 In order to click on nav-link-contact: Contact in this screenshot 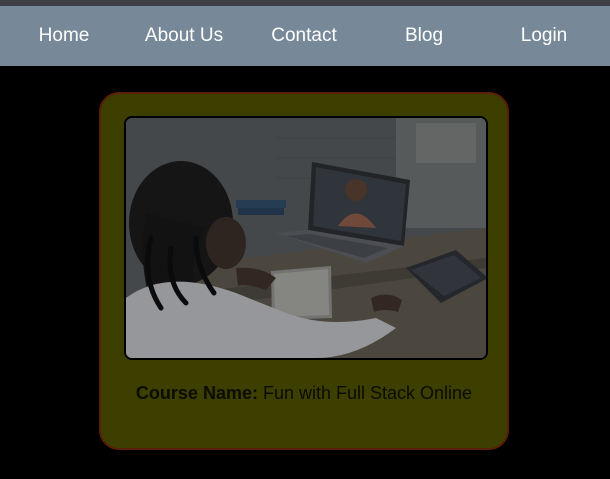, I will do `click(304, 36)`.